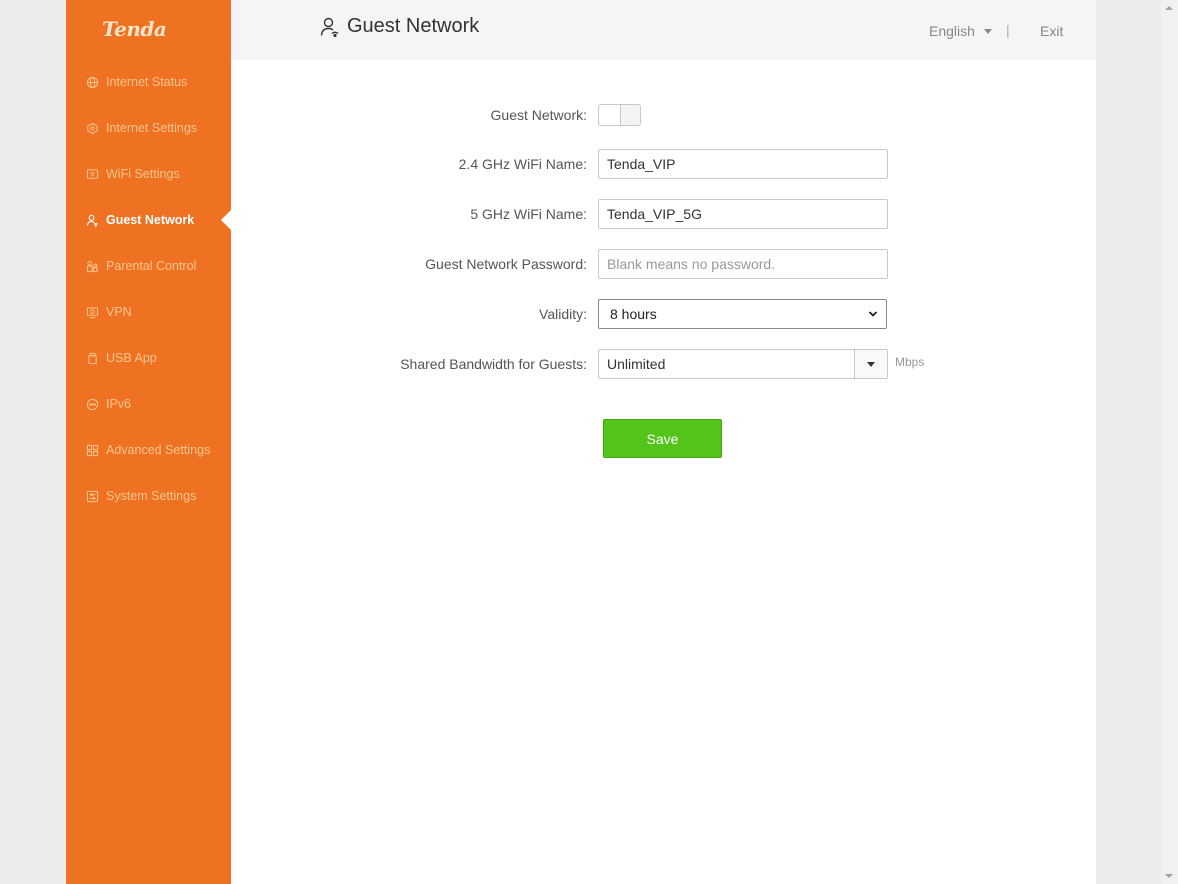 Image resolution: width=1178 pixels, height=884 pixels. Describe the element at coordinates (92, 404) in the screenshot. I see `ipv6-icon` at that location.